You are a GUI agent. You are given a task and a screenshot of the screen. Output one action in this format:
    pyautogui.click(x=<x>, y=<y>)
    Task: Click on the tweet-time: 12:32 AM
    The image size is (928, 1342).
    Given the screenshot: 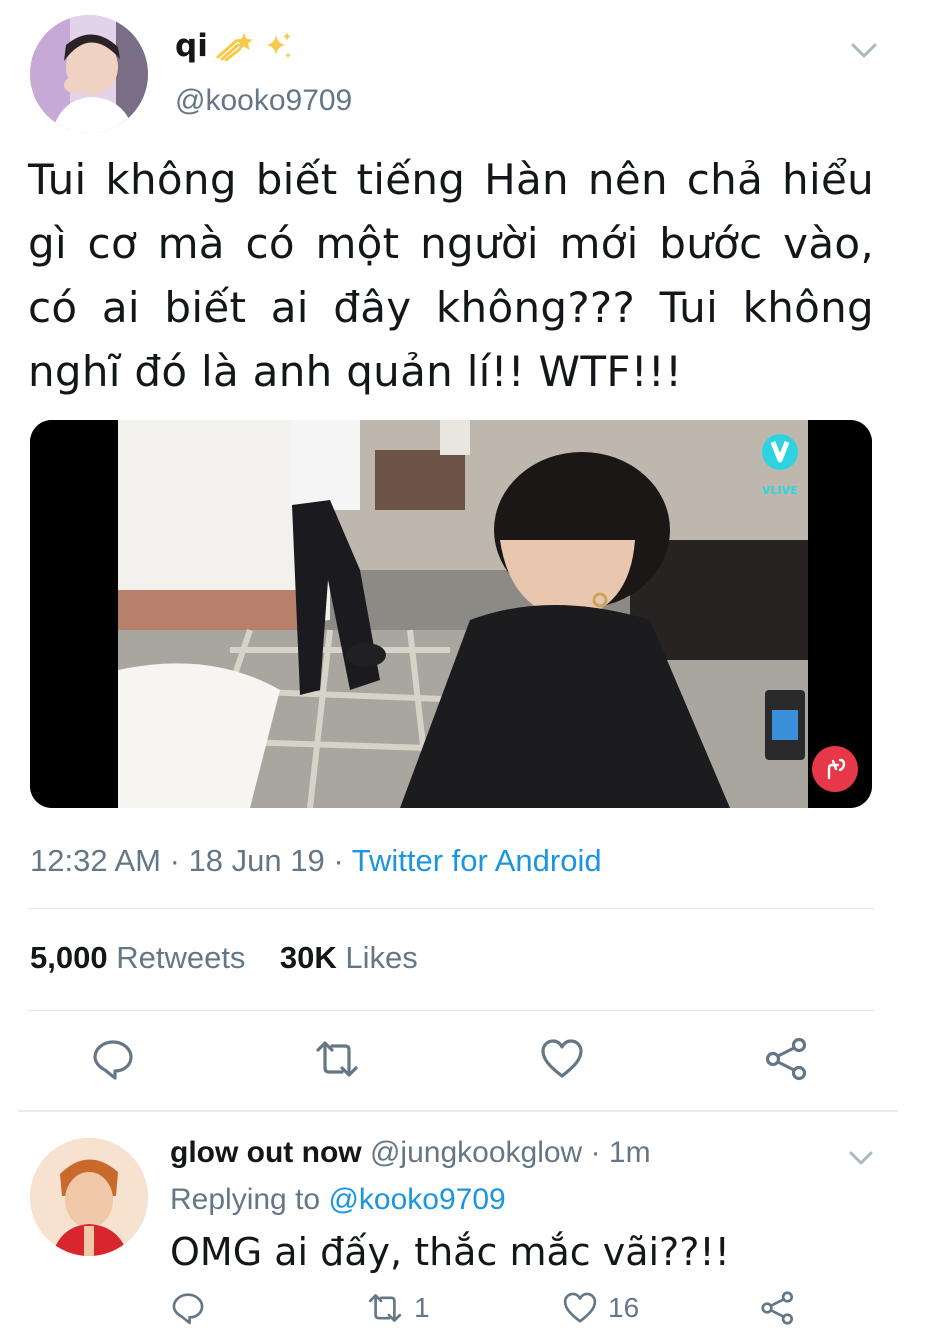 What is the action you would take?
    pyautogui.click(x=95, y=860)
    